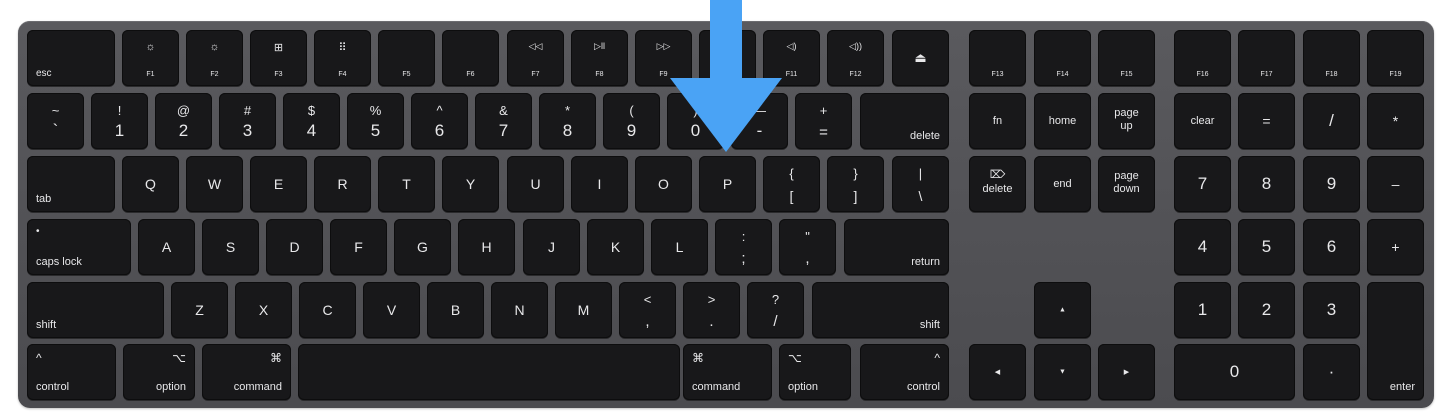  I want to click on key-f4: ⠿ F4, so click(342, 58).